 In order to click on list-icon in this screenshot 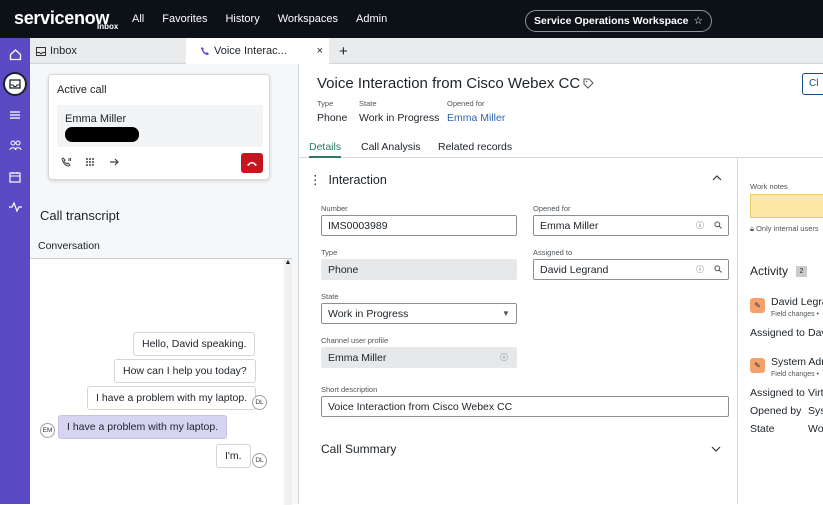, I will do `click(15, 115)`.